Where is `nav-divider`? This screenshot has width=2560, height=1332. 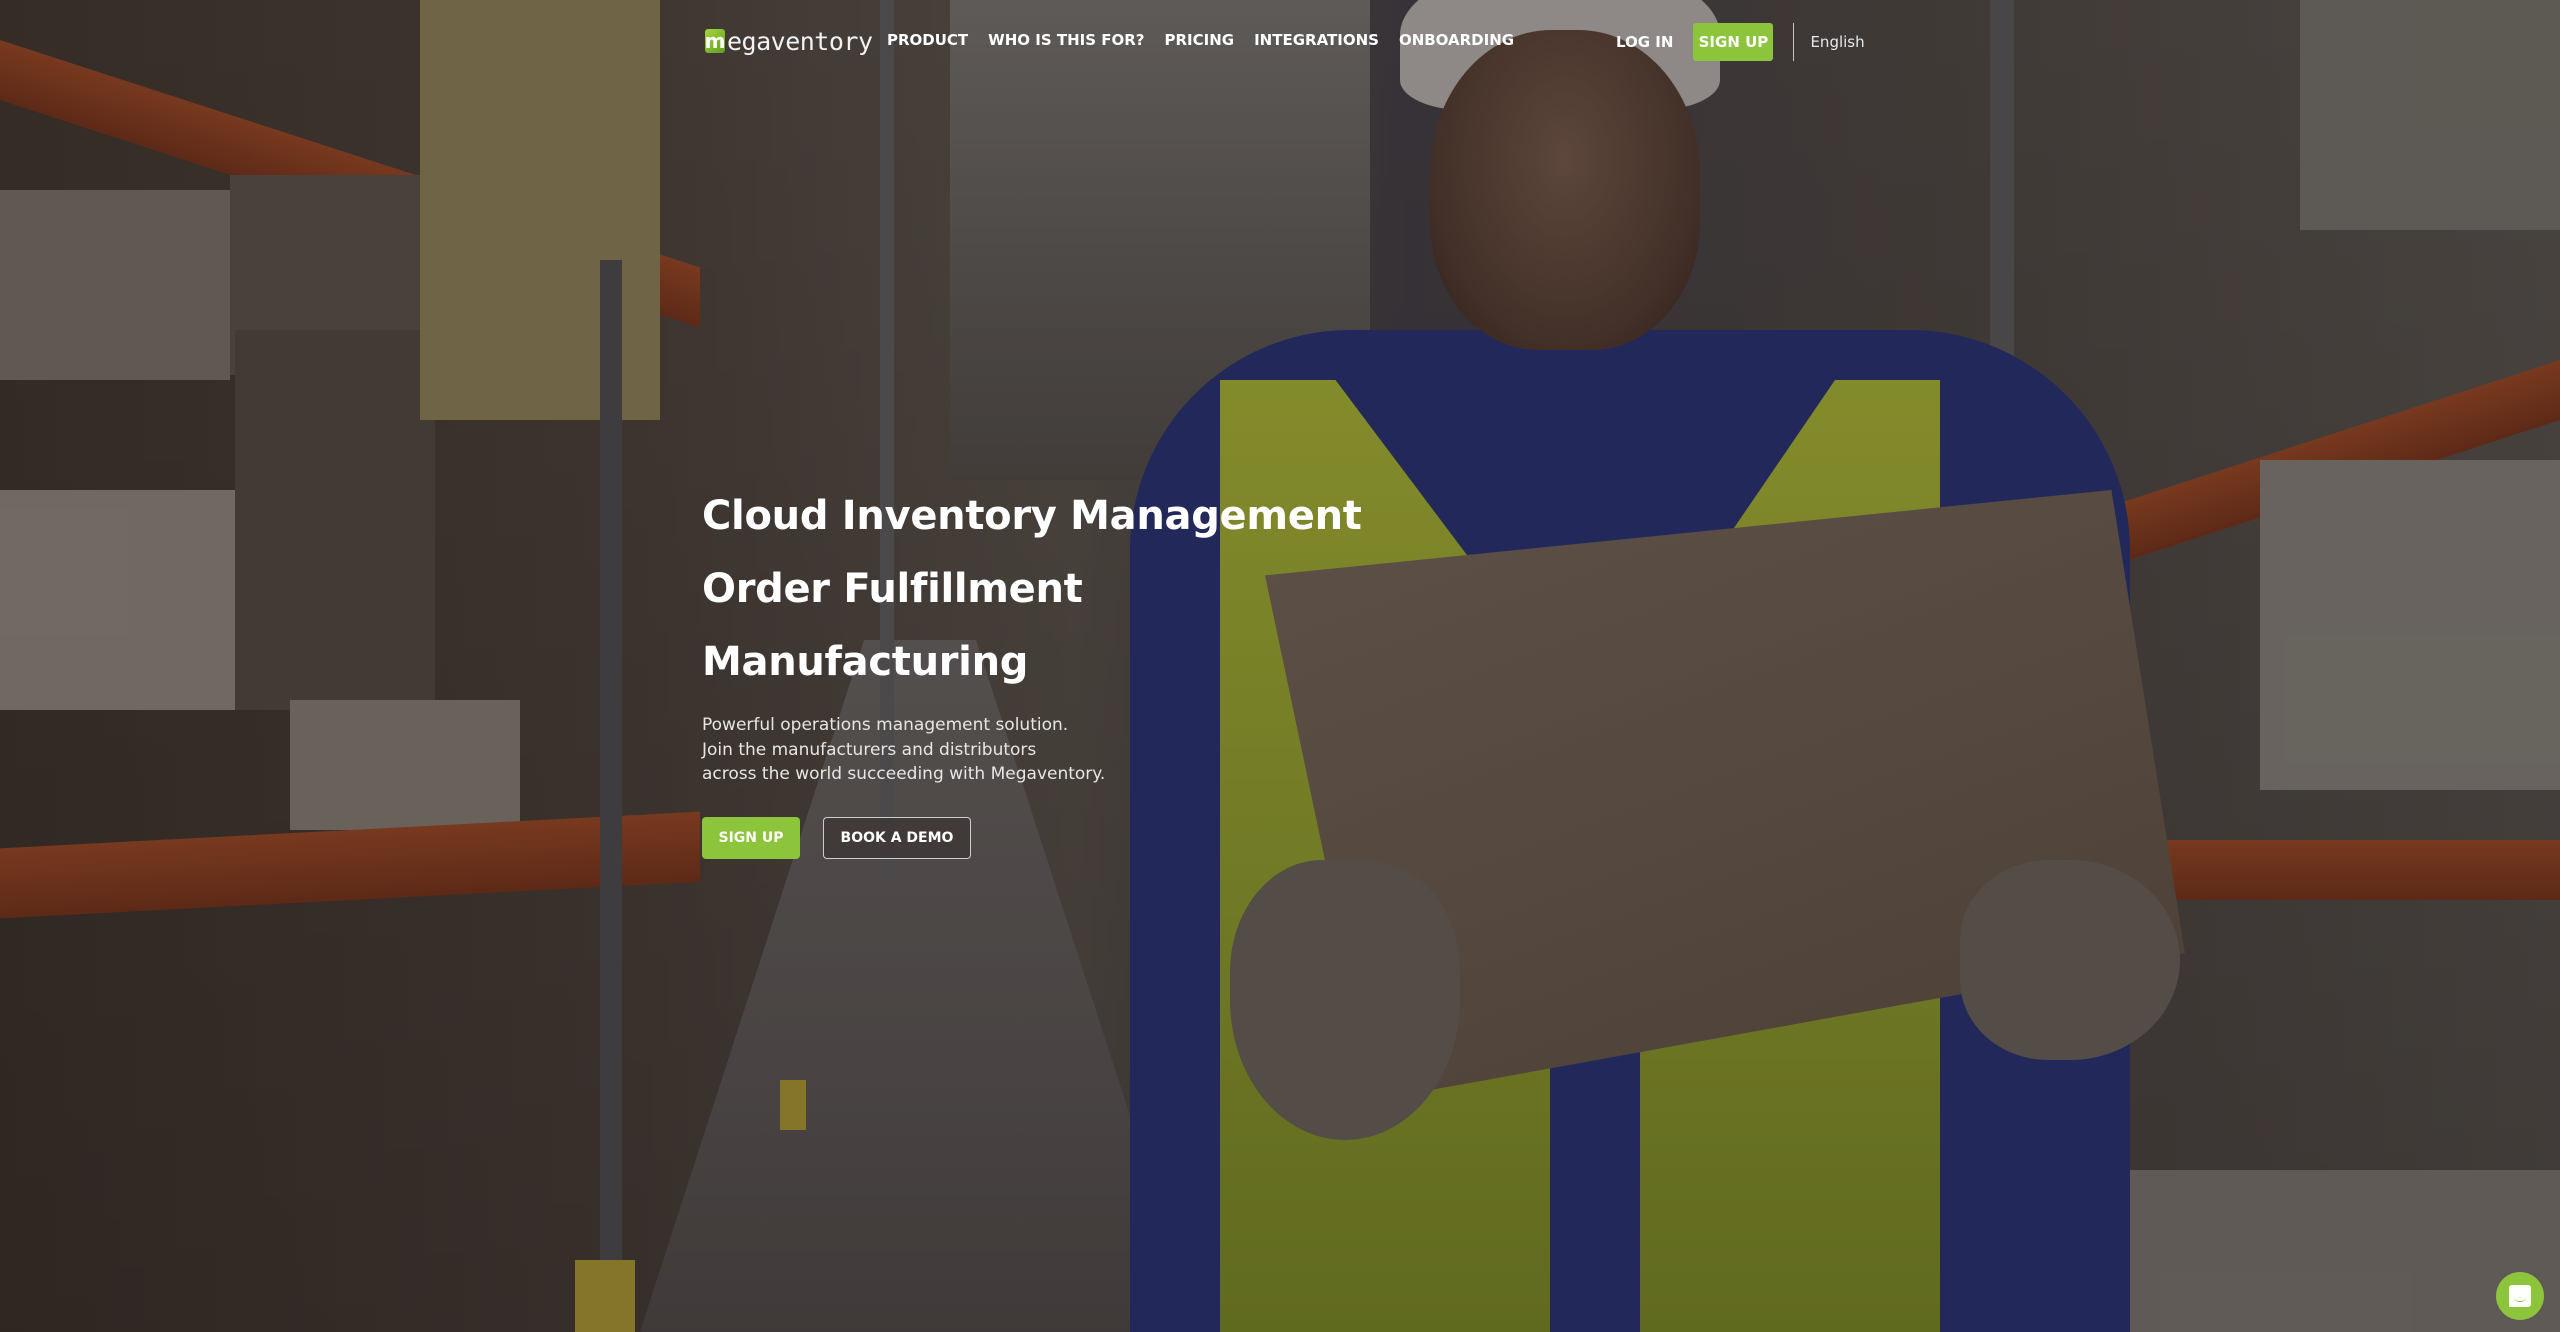
nav-divider is located at coordinates (1794, 42).